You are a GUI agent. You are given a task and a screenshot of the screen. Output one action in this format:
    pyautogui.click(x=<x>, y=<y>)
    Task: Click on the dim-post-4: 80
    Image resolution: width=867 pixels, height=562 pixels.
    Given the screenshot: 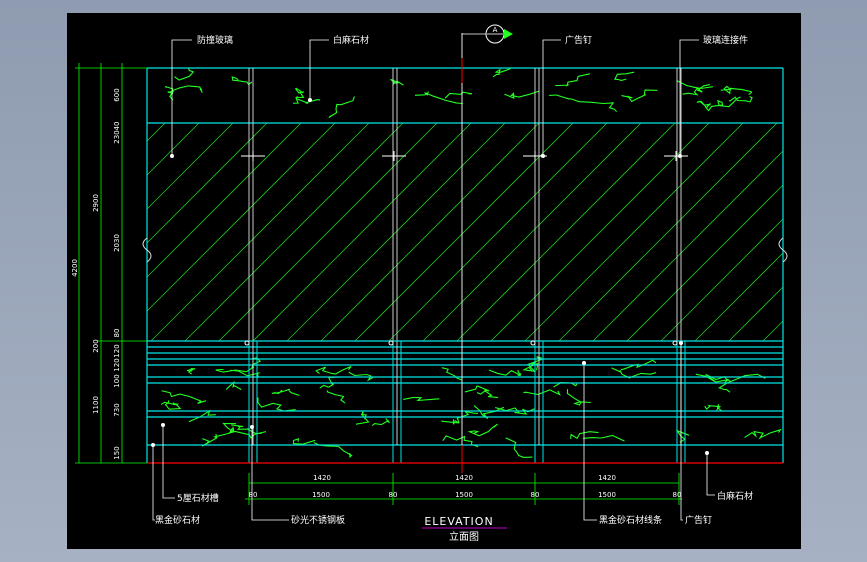 What is the action you would take?
    pyautogui.click(x=677, y=495)
    